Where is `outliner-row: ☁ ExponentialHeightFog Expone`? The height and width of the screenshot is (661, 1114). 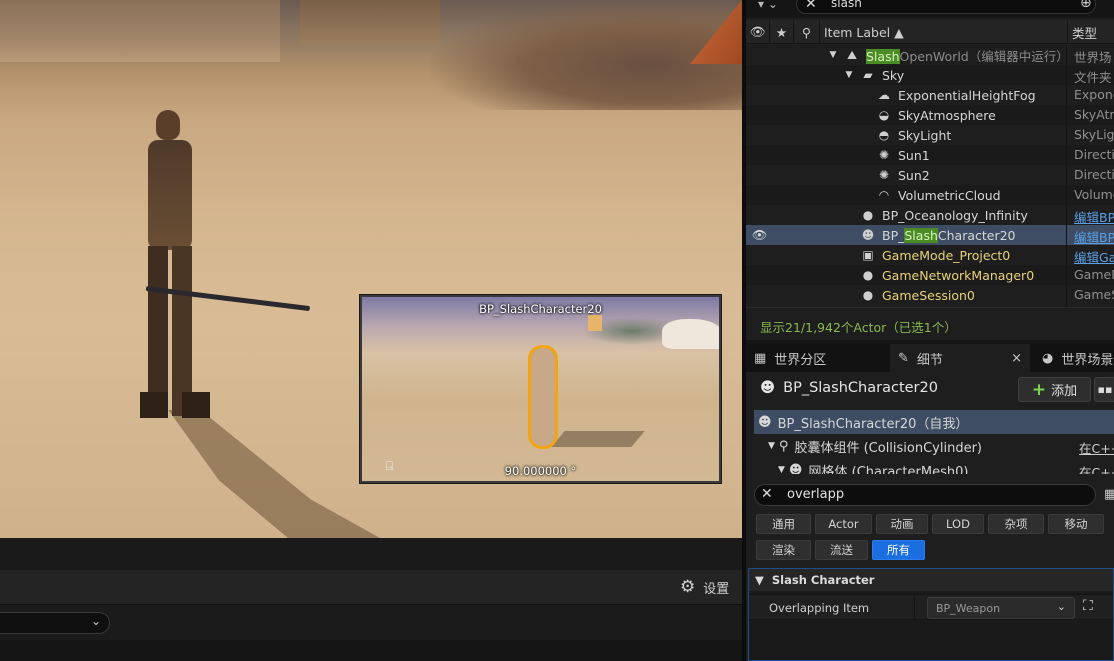 outliner-row: ☁ ExponentialHeightFog Expone is located at coordinates (930, 95).